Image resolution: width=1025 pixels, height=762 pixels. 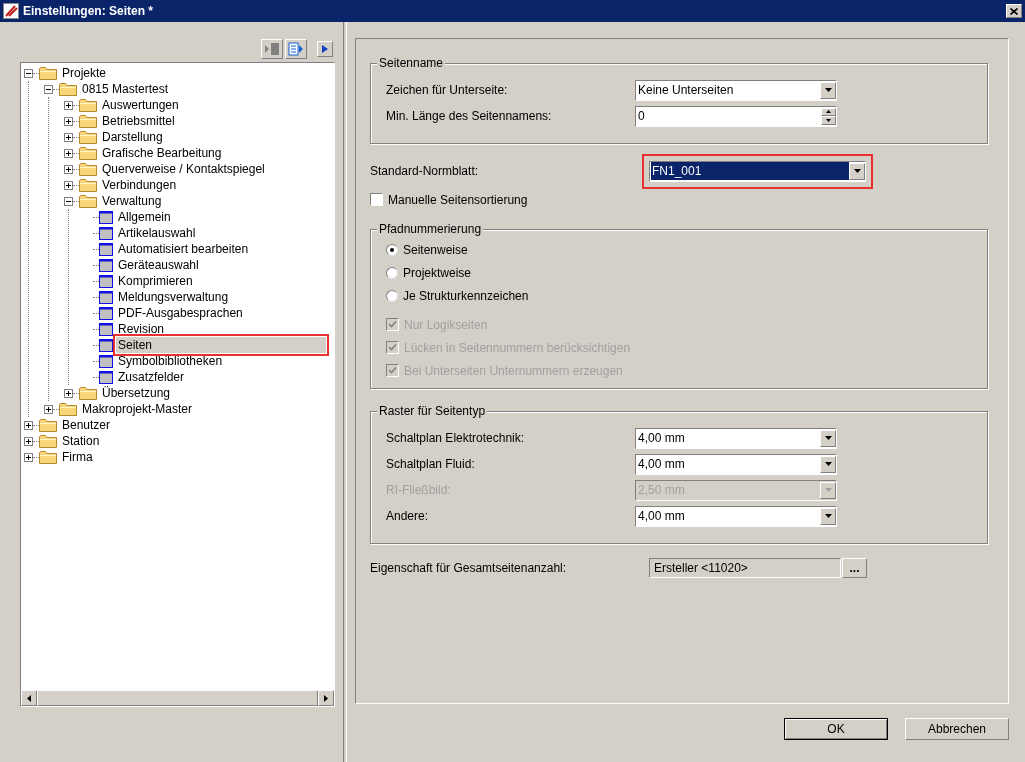 I want to click on play-icon, so click(x=325, y=49).